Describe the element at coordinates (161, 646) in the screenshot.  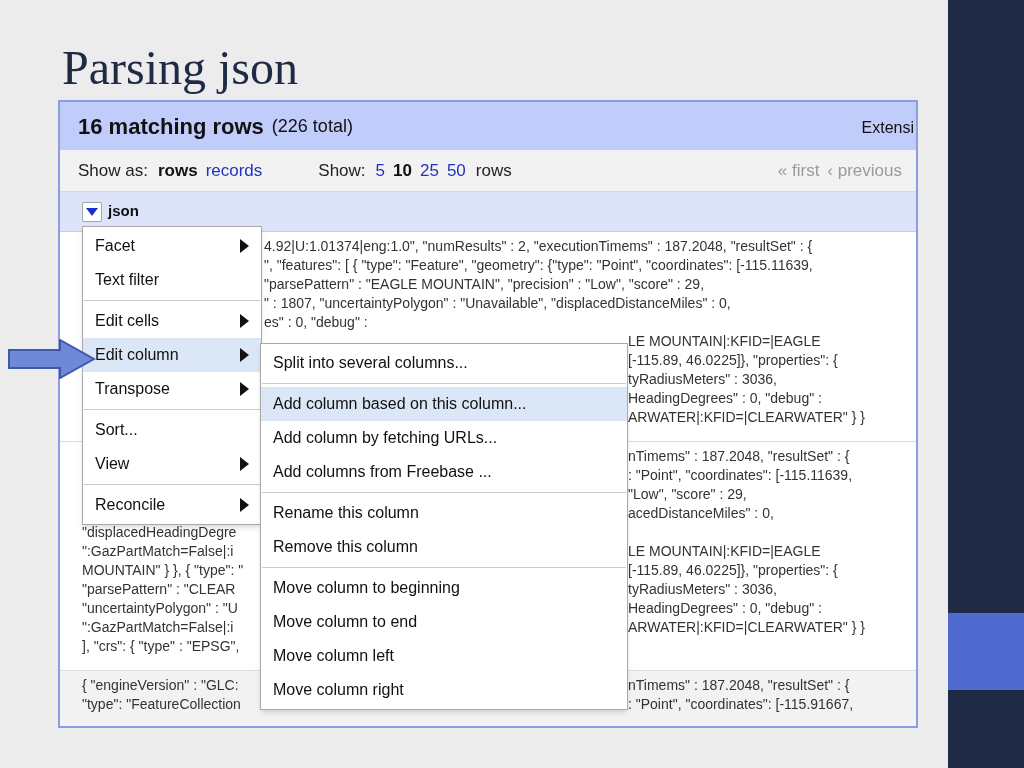
I see `cell-text-line: ], "crs": { "type" : "EPSG",` at that location.